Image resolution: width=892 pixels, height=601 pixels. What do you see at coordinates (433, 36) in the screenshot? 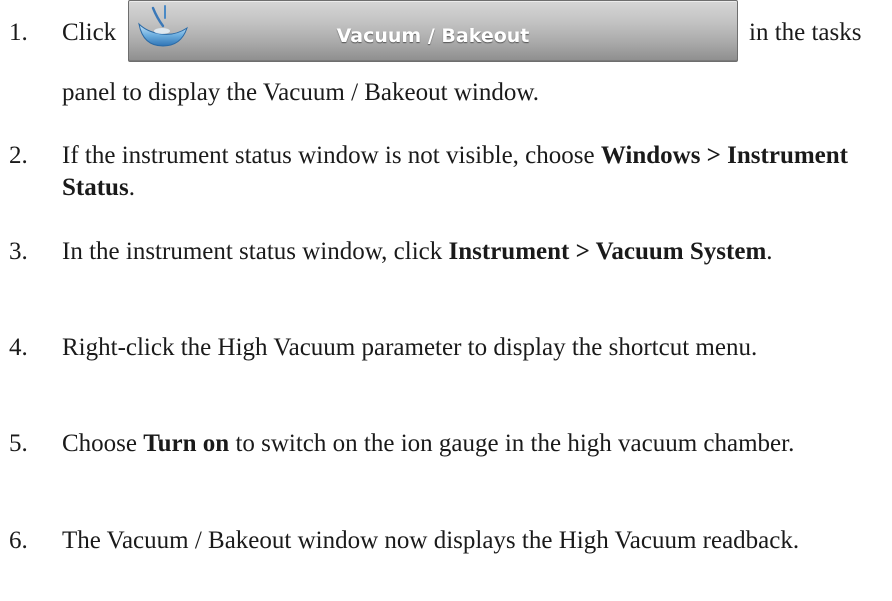
I see `vacuum-bakeout-button-label: Vacuum / Bakeout` at bounding box center [433, 36].